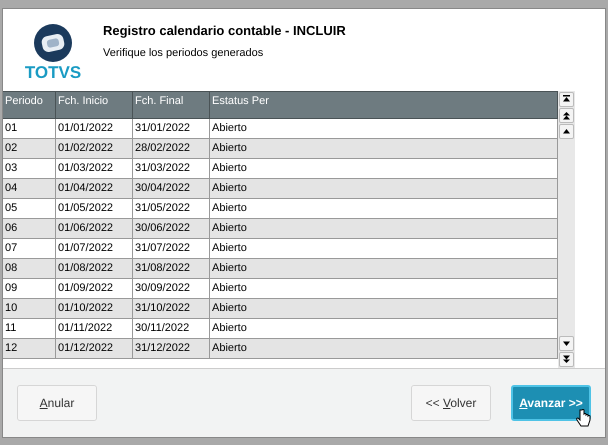 The height and width of the screenshot is (445, 608). Describe the element at coordinates (29, 208) in the screenshot. I see `table-cell: 05` at that location.